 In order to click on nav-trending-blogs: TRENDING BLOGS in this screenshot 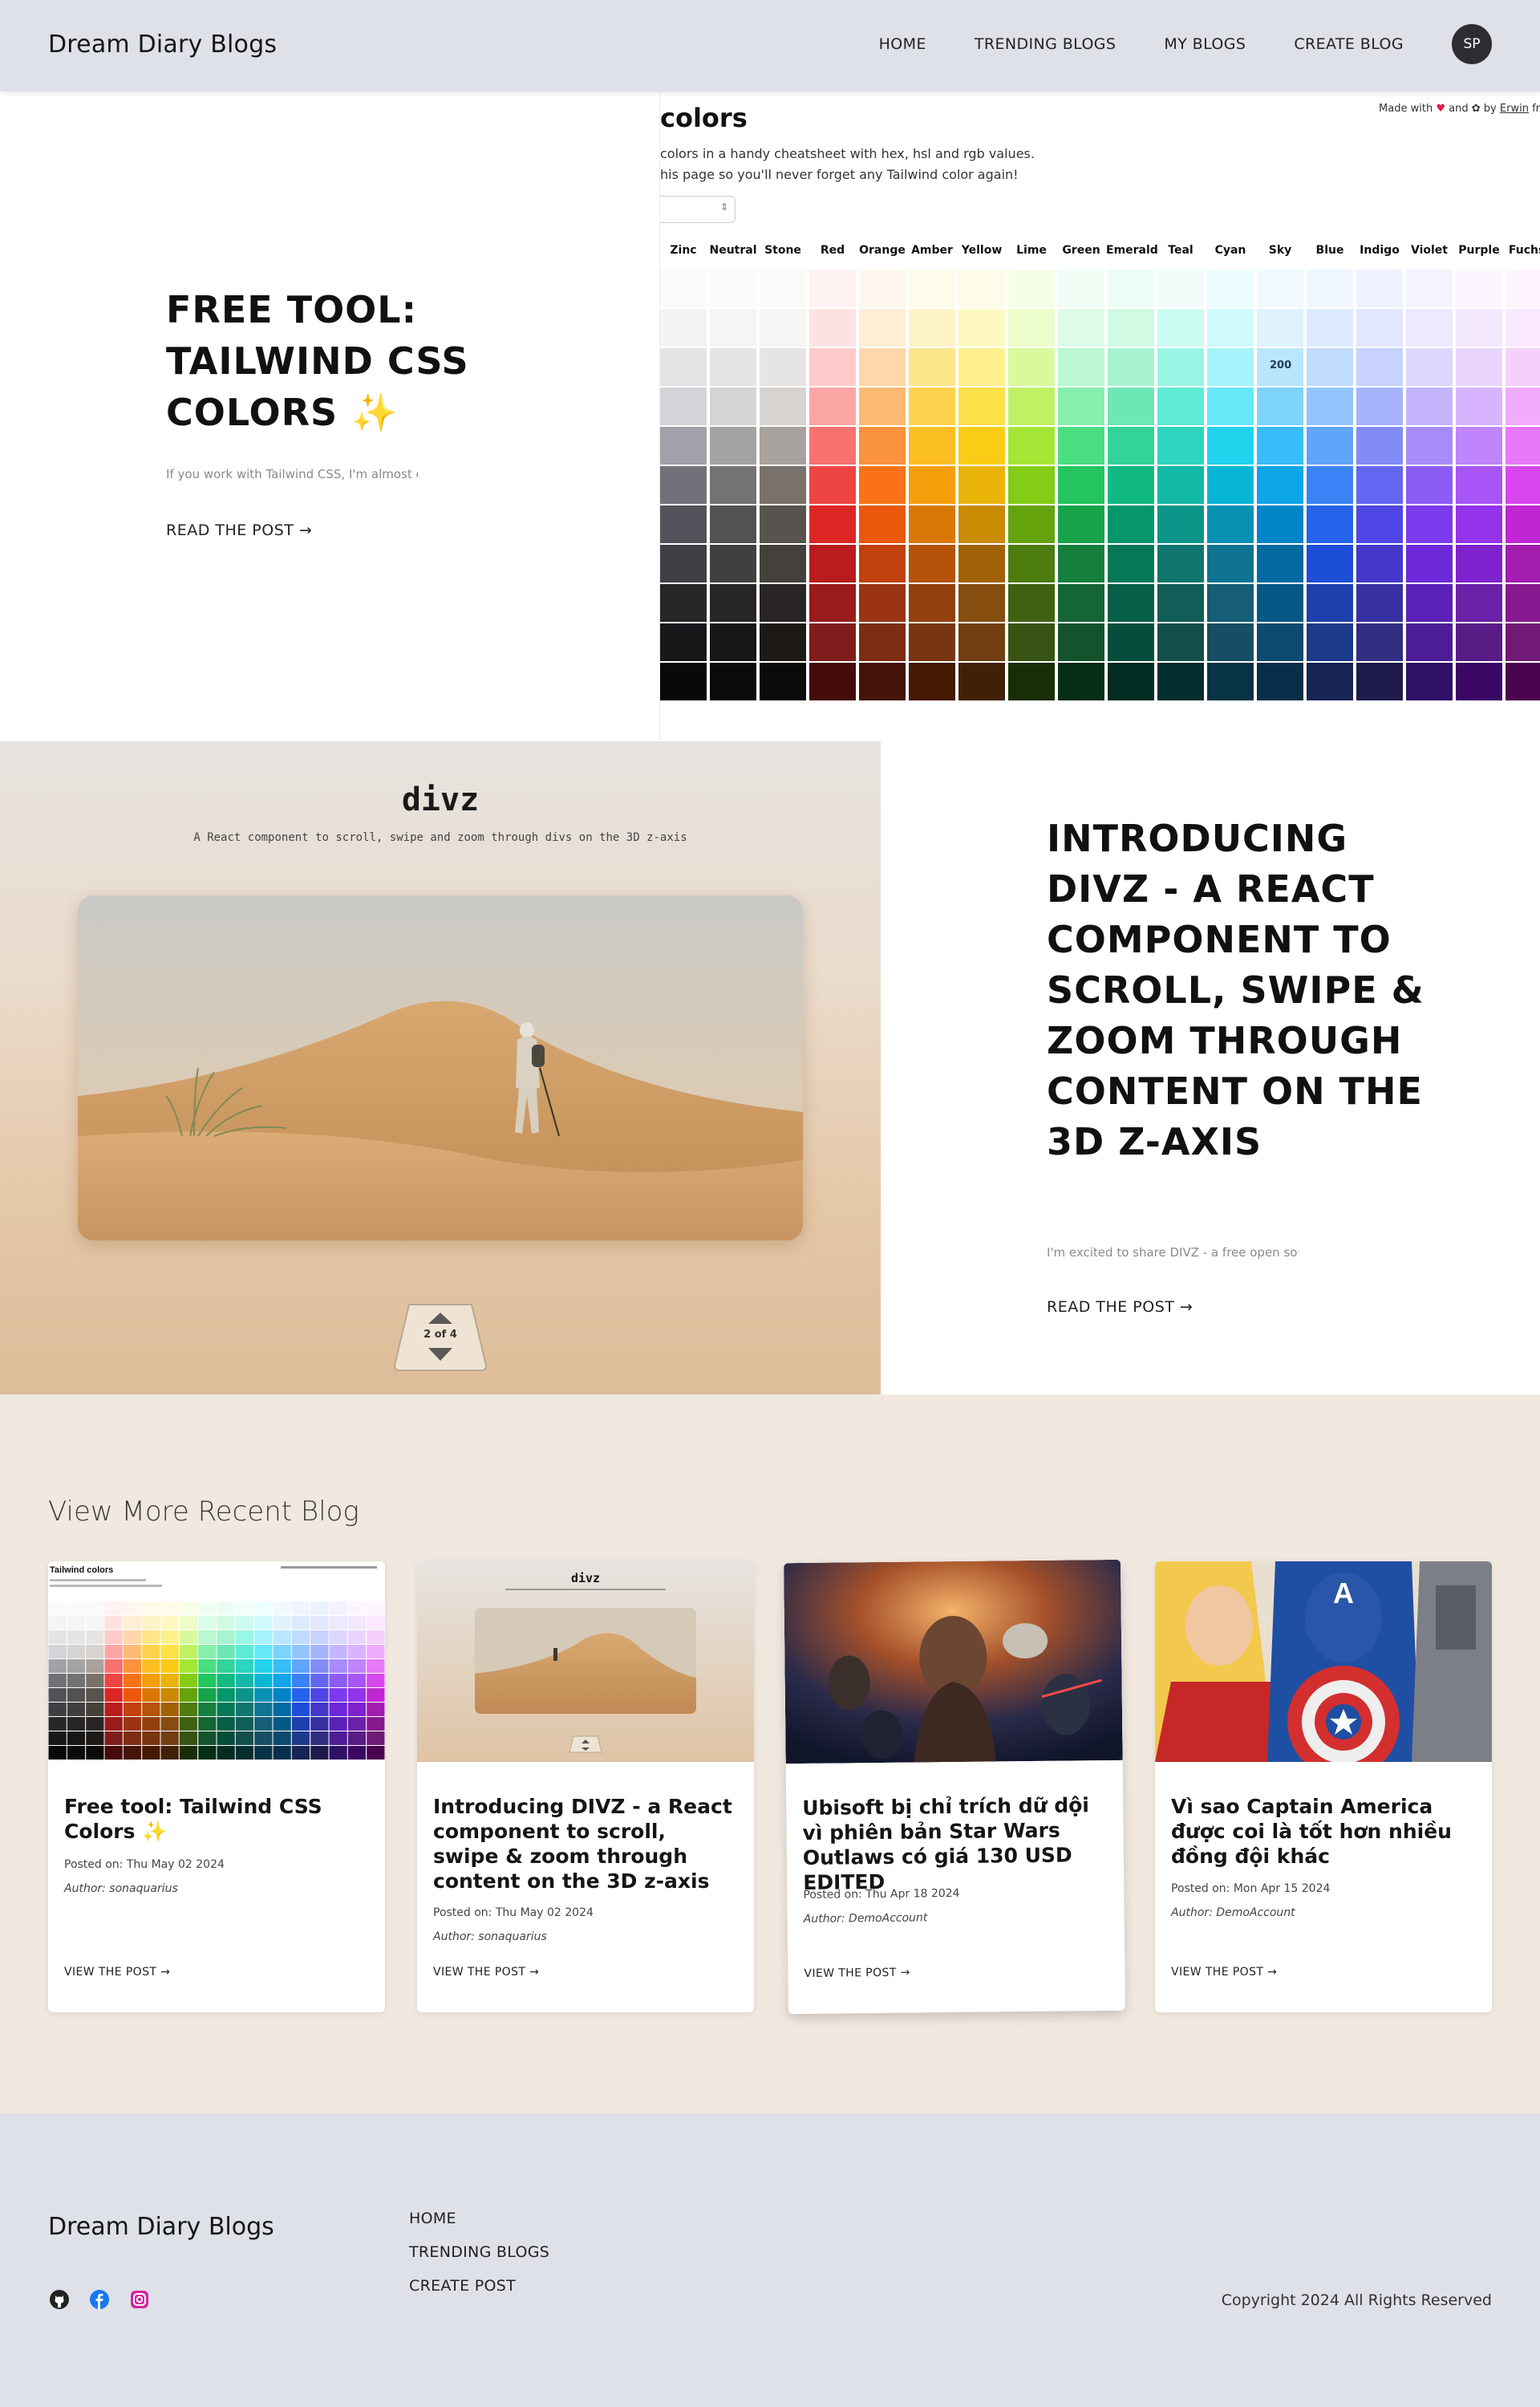, I will do `click(1045, 44)`.